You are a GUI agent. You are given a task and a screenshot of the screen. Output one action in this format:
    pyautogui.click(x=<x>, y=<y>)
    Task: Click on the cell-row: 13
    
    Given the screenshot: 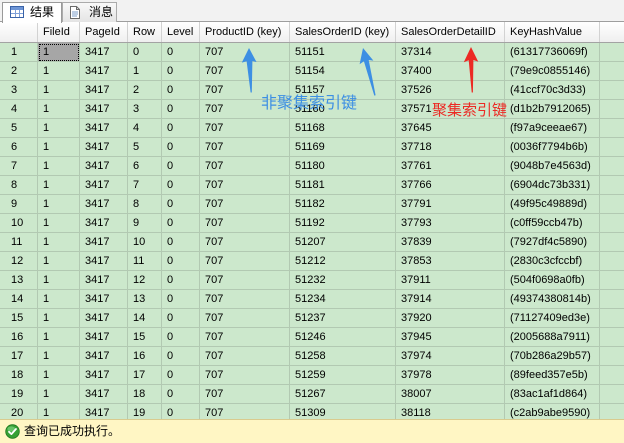 What is the action you would take?
    pyautogui.click(x=145, y=299)
    